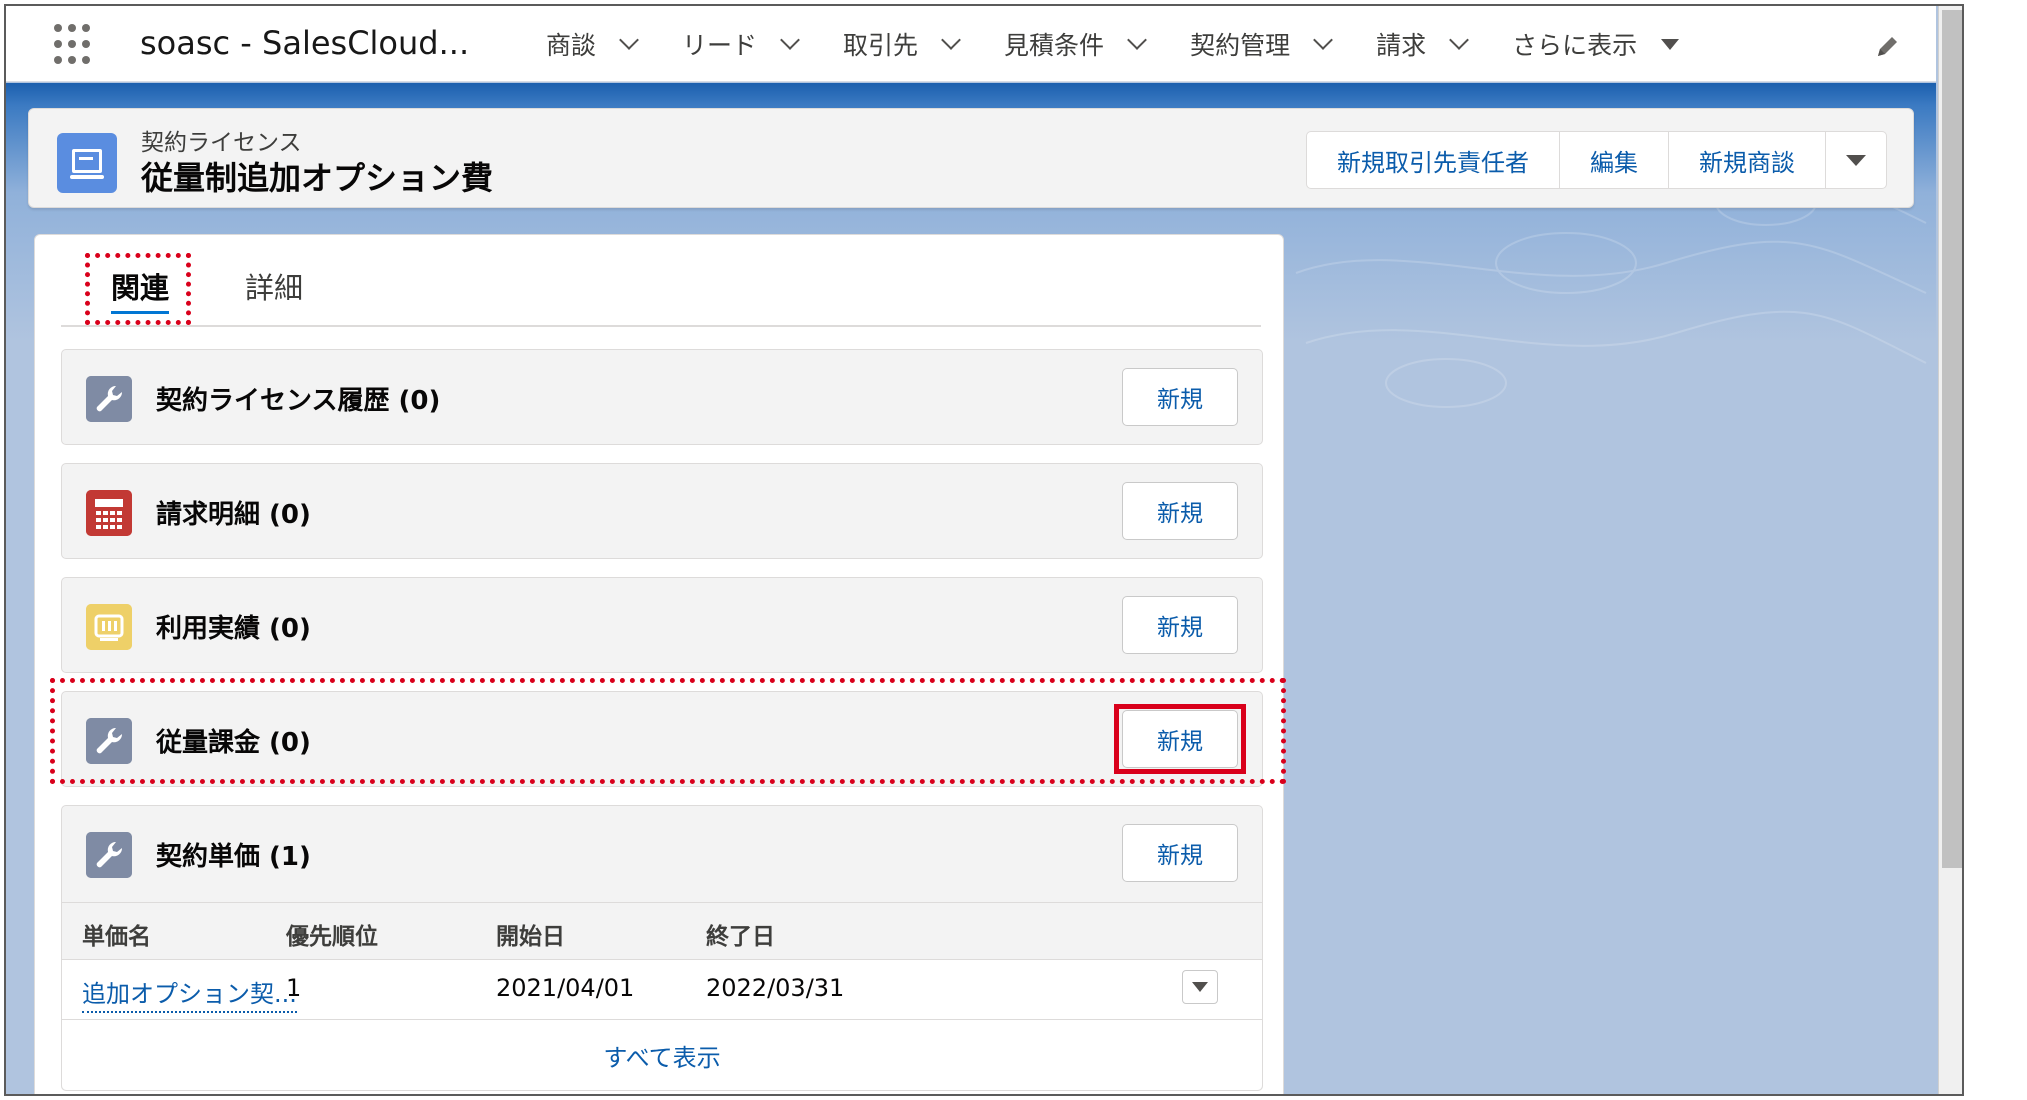 The width and height of the screenshot is (2027, 1100). I want to click on nav-item-lead: リード, so click(741, 44).